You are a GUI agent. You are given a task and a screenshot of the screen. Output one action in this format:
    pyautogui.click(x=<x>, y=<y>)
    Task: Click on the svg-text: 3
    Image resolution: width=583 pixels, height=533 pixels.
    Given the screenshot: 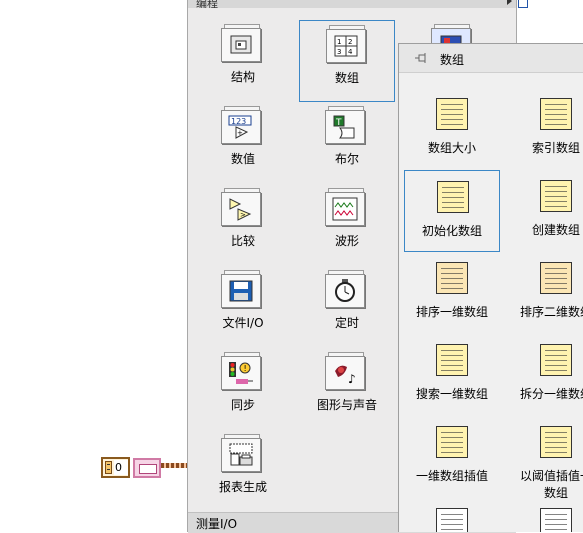 What is the action you would take?
    pyautogui.click(x=339, y=52)
    